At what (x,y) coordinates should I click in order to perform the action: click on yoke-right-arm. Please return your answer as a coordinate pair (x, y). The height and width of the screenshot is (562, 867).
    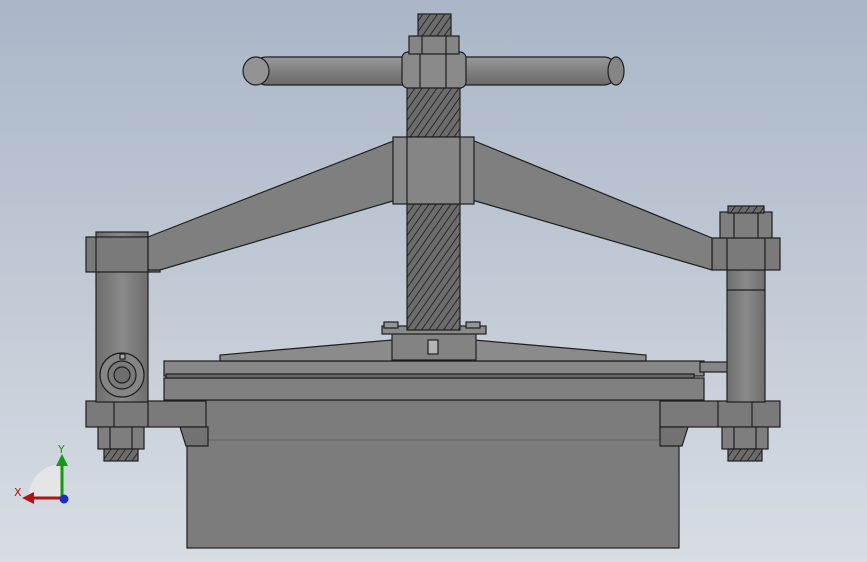
    Looking at the image, I should click on (592, 205).